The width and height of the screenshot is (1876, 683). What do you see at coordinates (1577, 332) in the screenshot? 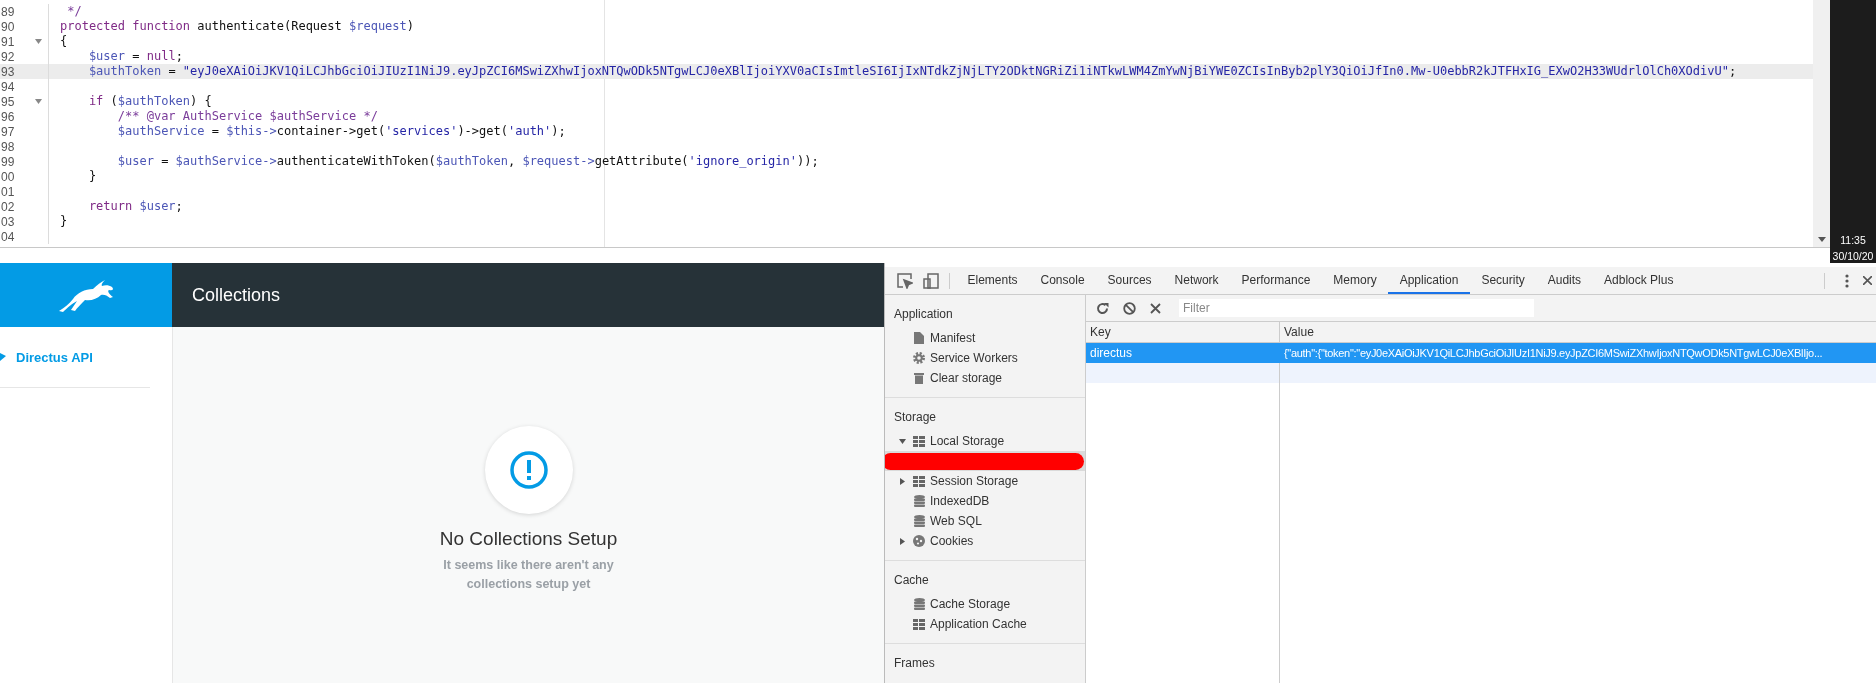
I see `column-header: Value` at bounding box center [1577, 332].